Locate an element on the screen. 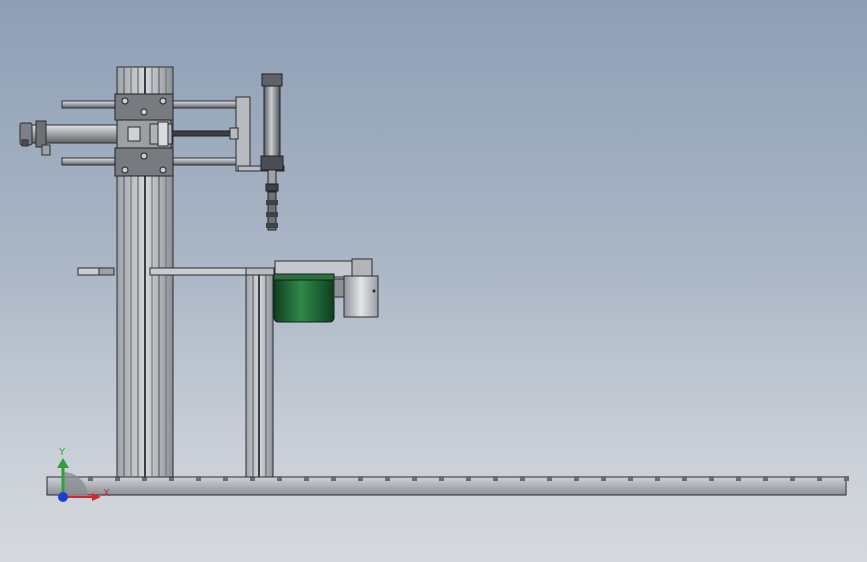 This screenshot has width=867, height=562. z-axis-dot is located at coordinates (63, 497).